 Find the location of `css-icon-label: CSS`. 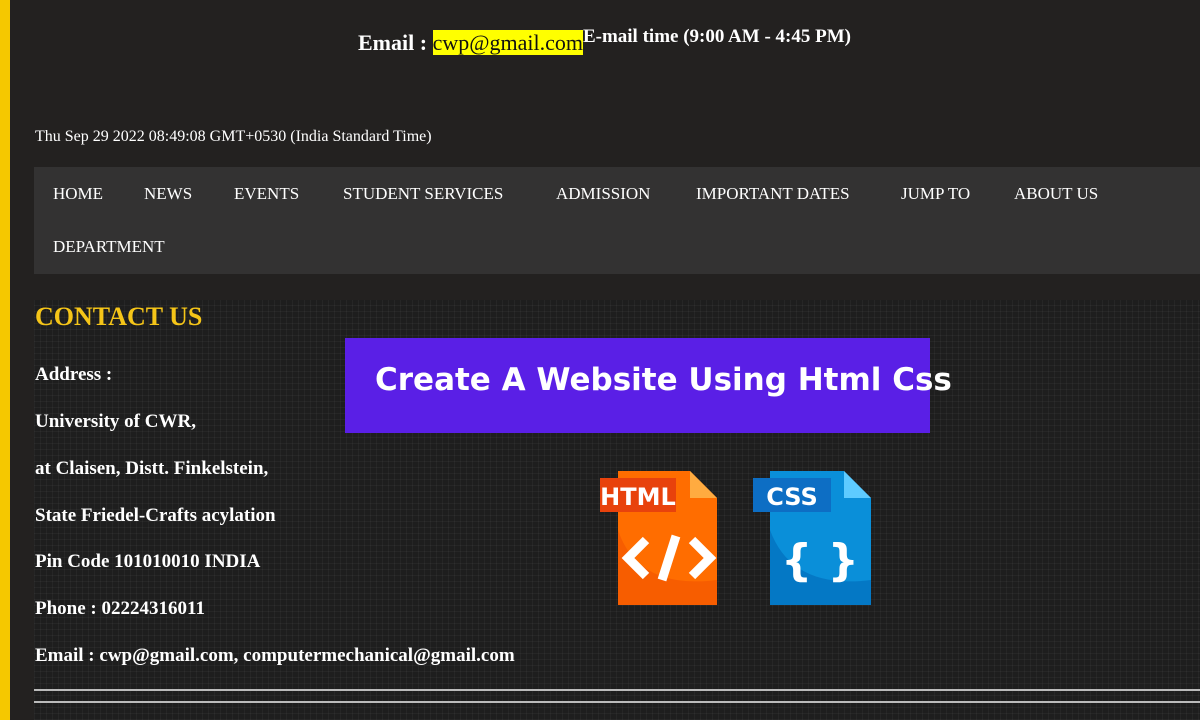

css-icon-label: CSS is located at coordinates (792, 497).